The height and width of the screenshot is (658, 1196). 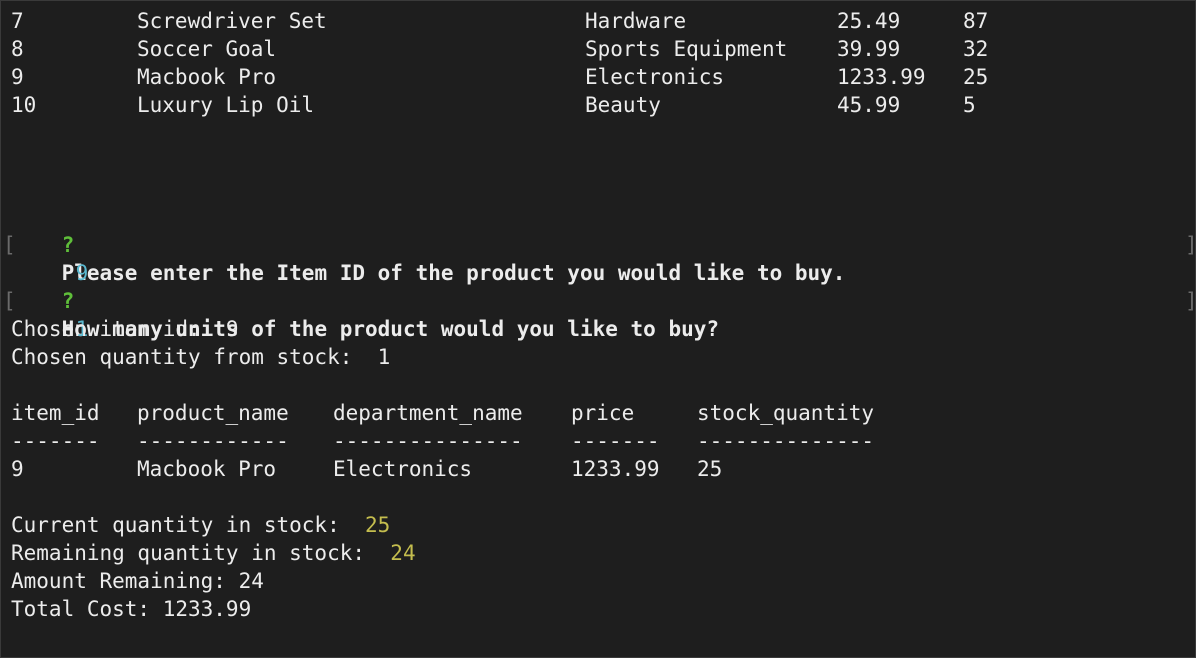 I want to click on row-stock: 25, so click(x=976, y=77).